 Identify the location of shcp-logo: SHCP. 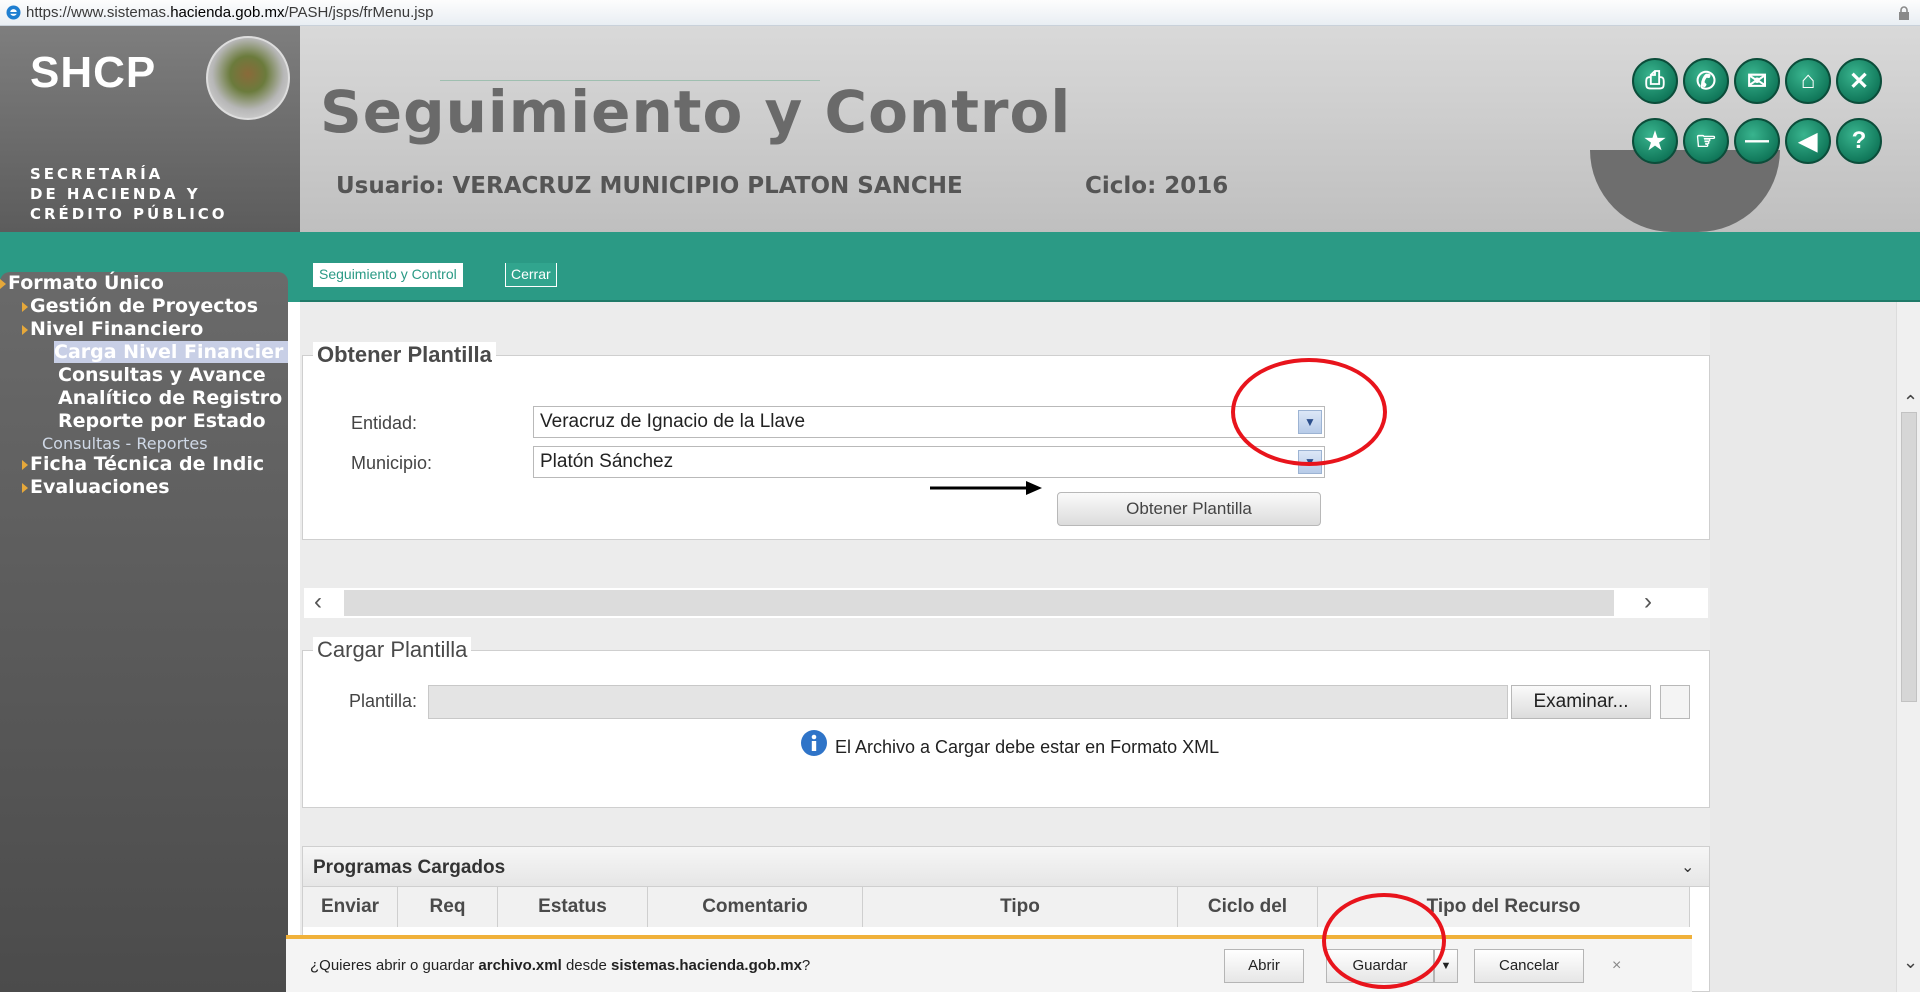
(93, 72).